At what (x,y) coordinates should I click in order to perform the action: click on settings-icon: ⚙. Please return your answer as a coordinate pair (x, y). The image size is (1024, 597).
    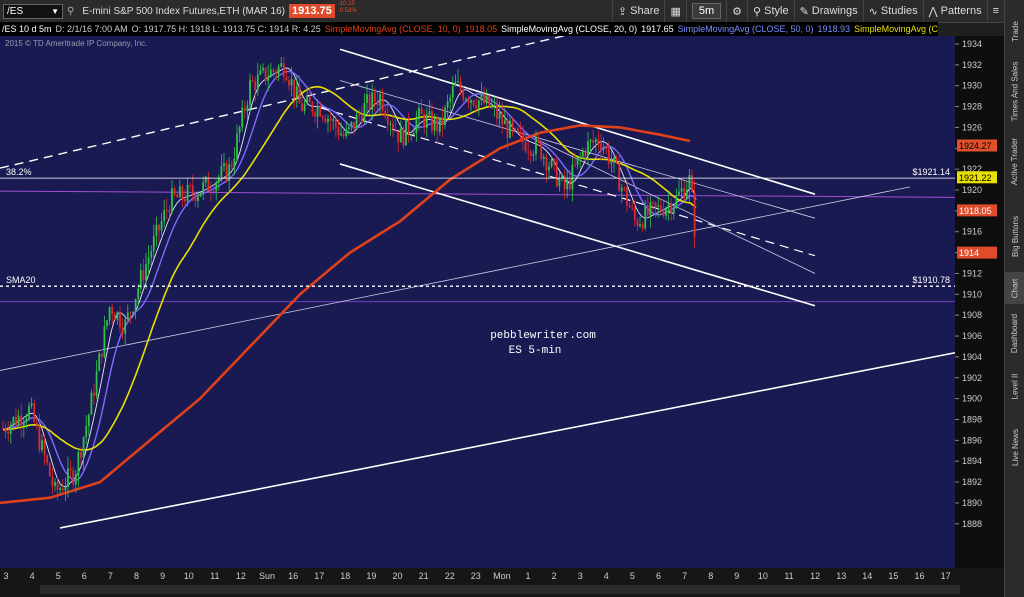
    Looking at the image, I should click on (736, 11).